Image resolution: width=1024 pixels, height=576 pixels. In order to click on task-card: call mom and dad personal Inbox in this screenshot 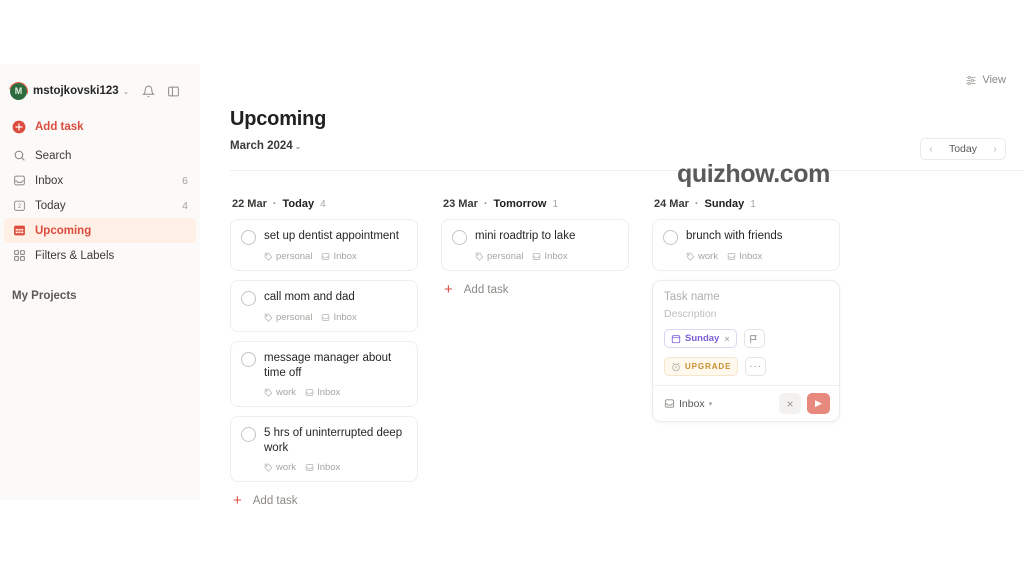, I will do `click(324, 306)`.